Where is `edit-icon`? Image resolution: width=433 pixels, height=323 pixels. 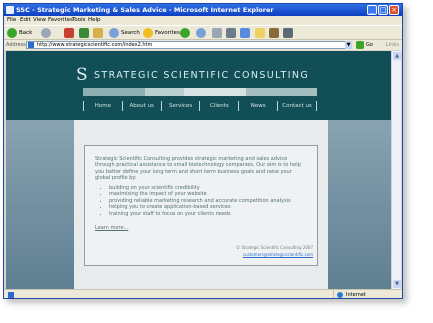
edit-icon is located at coordinates (245, 33).